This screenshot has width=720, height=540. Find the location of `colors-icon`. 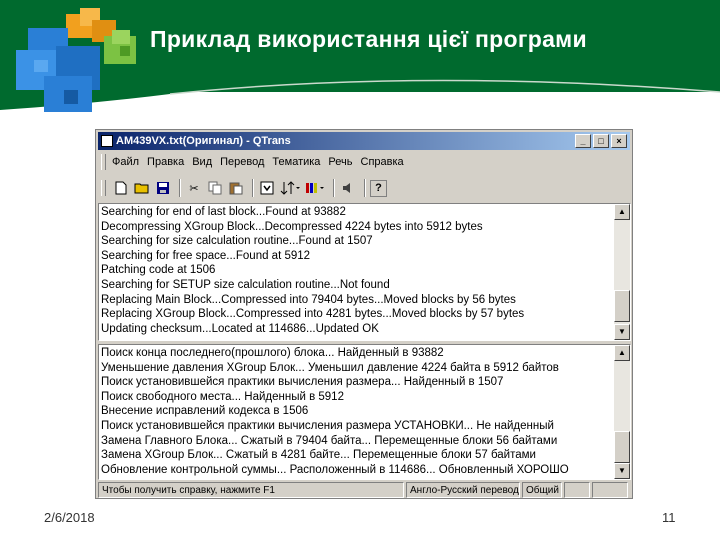

colors-icon is located at coordinates (315, 188).